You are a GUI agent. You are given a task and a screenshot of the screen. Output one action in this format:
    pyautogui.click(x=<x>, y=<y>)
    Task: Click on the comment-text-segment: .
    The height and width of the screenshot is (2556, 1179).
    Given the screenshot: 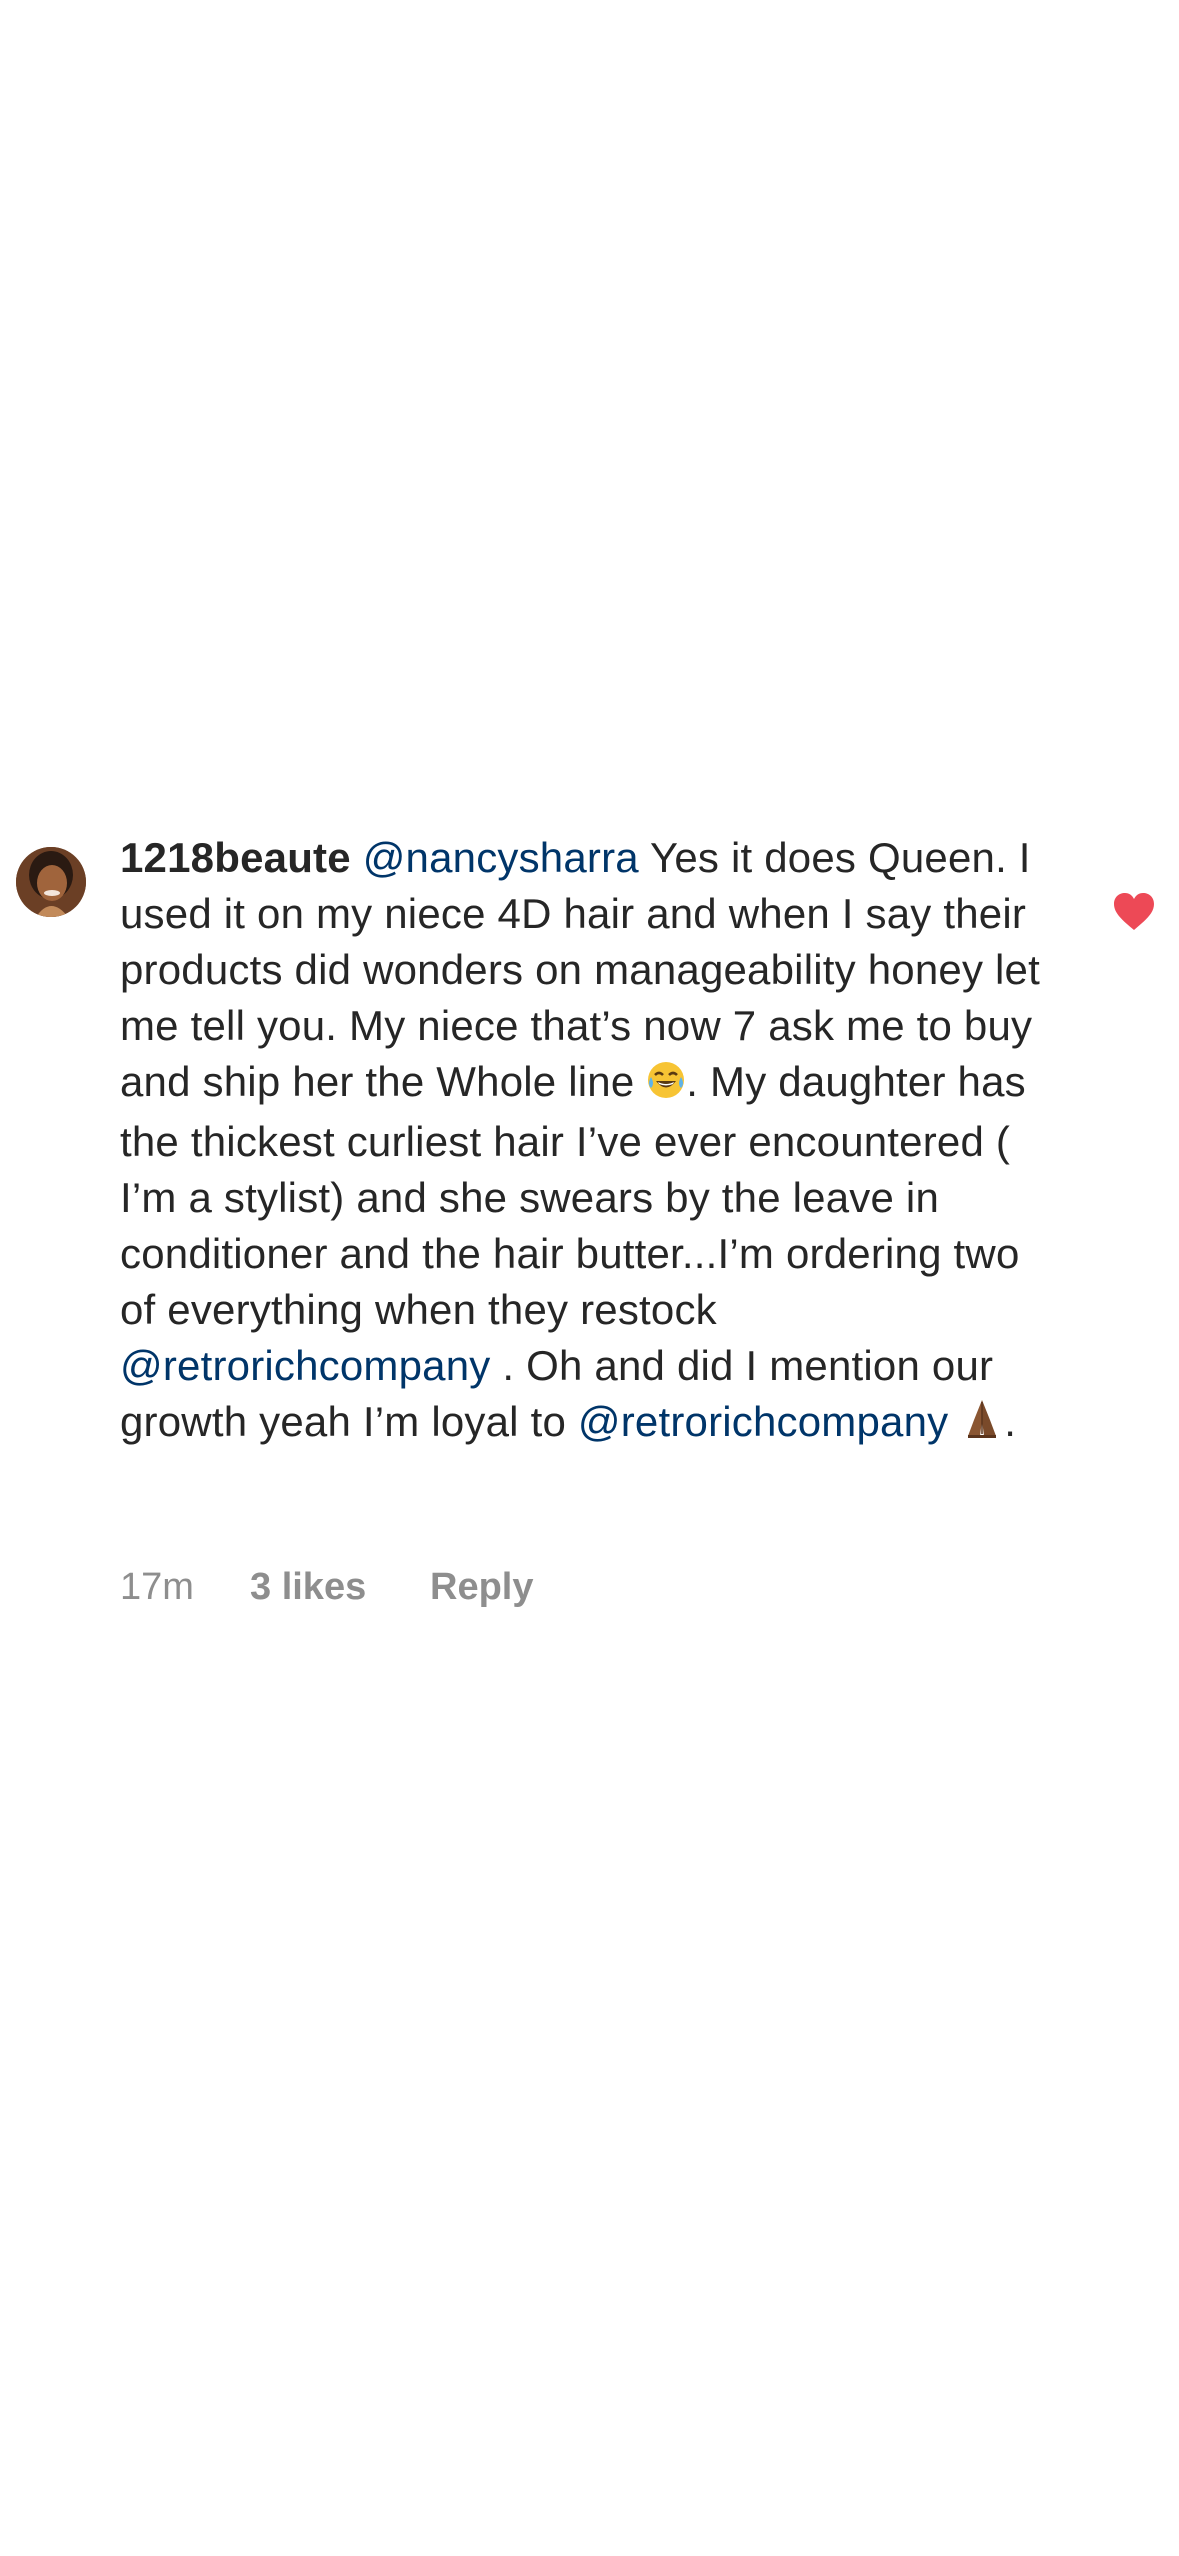 What is the action you would take?
    pyautogui.click(x=1010, y=1421)
    